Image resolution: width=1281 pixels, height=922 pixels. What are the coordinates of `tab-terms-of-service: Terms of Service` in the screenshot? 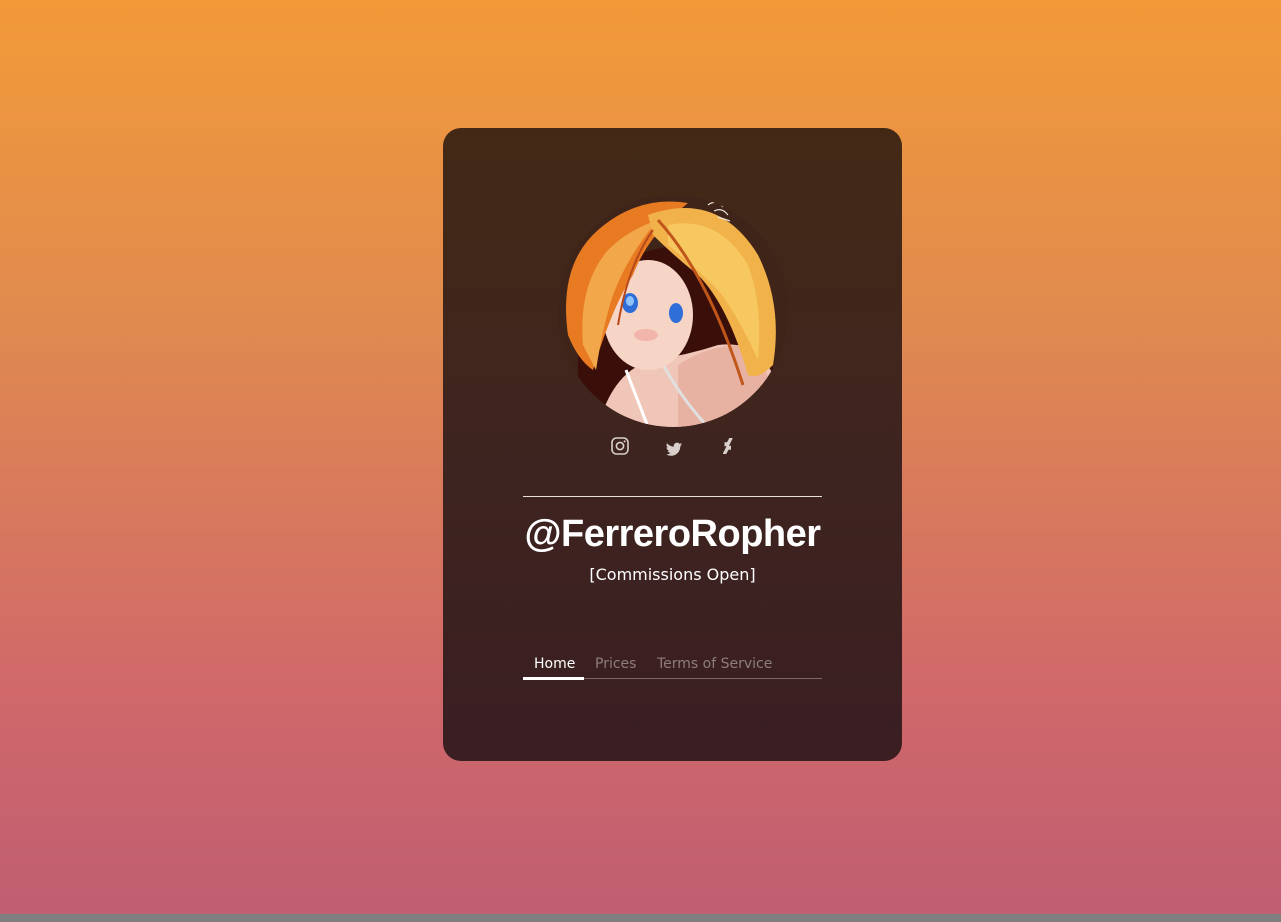 It's located at (714, 664).